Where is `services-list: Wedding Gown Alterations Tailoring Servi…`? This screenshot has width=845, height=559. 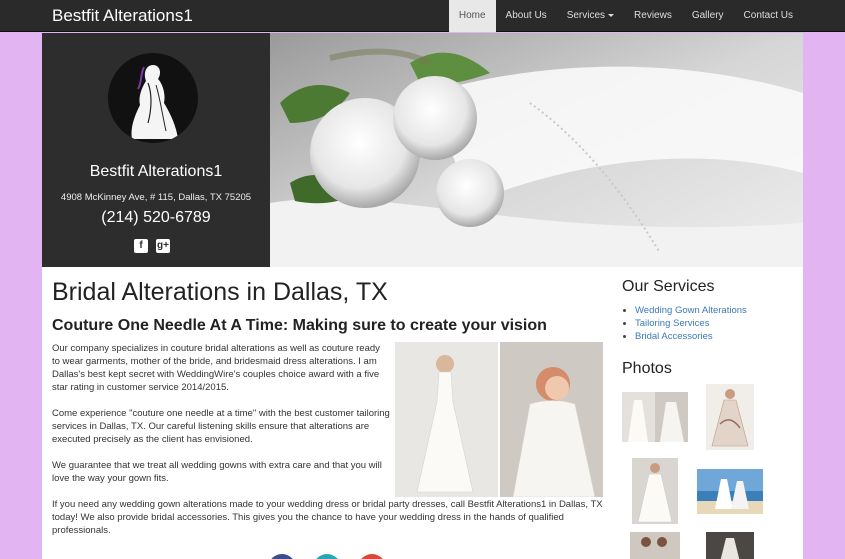
services-list: Wedding Gown Alterations Tailoring Servi… is located at coordinates (691, 323).